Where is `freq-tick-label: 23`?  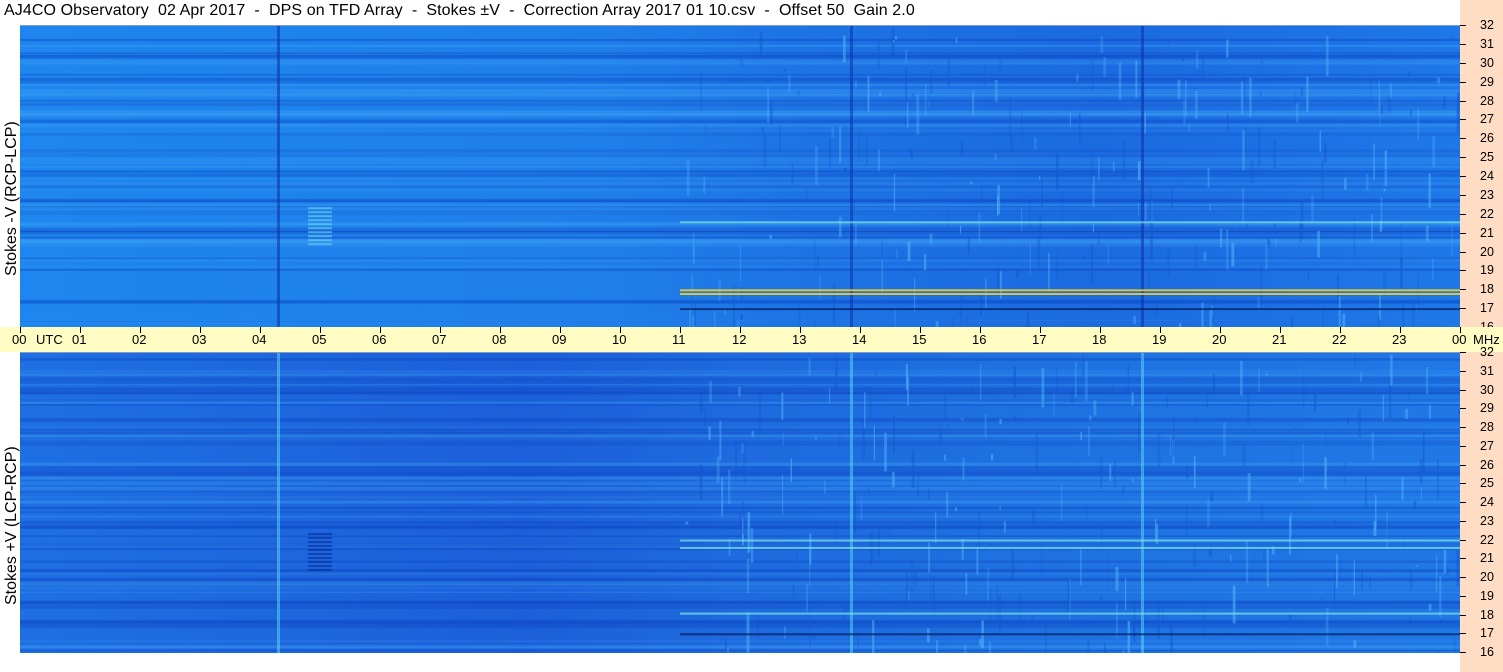 freq-tick-label: 23 is located at coordinates (1487, 194).